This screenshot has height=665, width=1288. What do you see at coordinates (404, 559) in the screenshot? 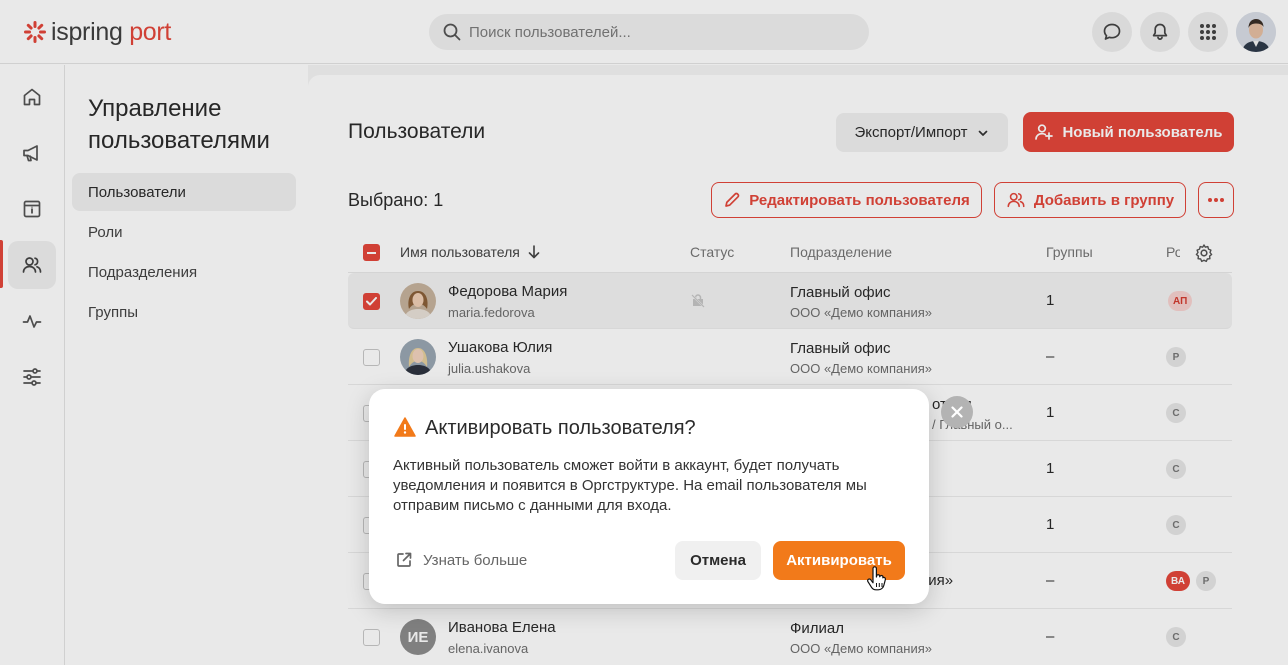
I see `external-link-icon` at bounding box center [404, 559].